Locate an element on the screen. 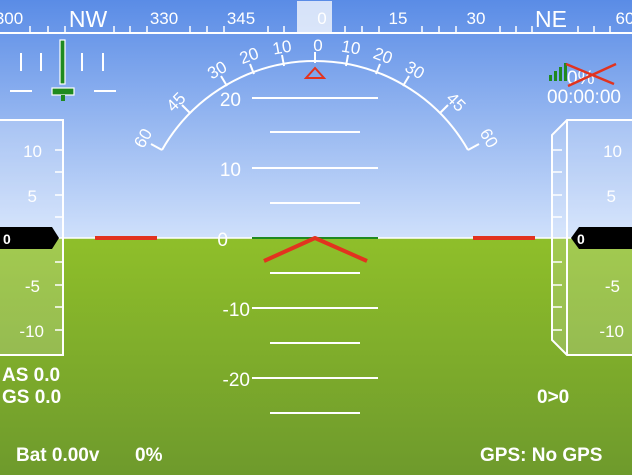 This screenshot has height=475, width=632. pitch-label-20: 20 is located at coordinates (230, 100).